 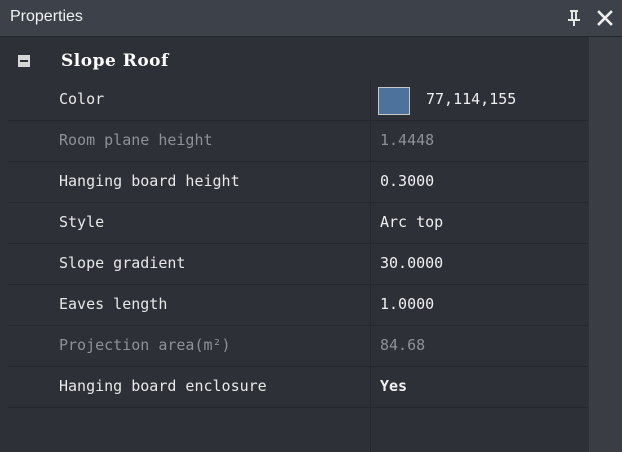 I want to click on color-swatch, so click(x=394, y=101).